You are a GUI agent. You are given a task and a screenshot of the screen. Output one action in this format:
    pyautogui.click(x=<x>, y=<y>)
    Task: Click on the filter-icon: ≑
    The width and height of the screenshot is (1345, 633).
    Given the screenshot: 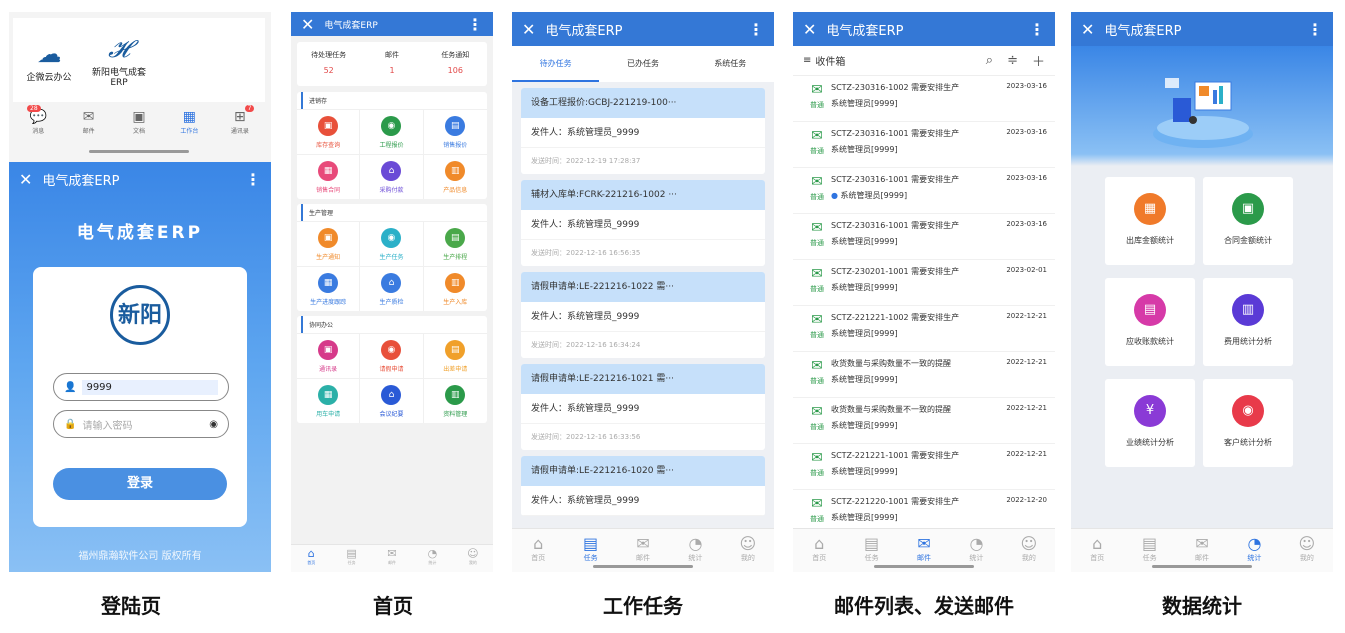 What is the action you would take?
    pyautogui.click(x=1012, y=60)
    